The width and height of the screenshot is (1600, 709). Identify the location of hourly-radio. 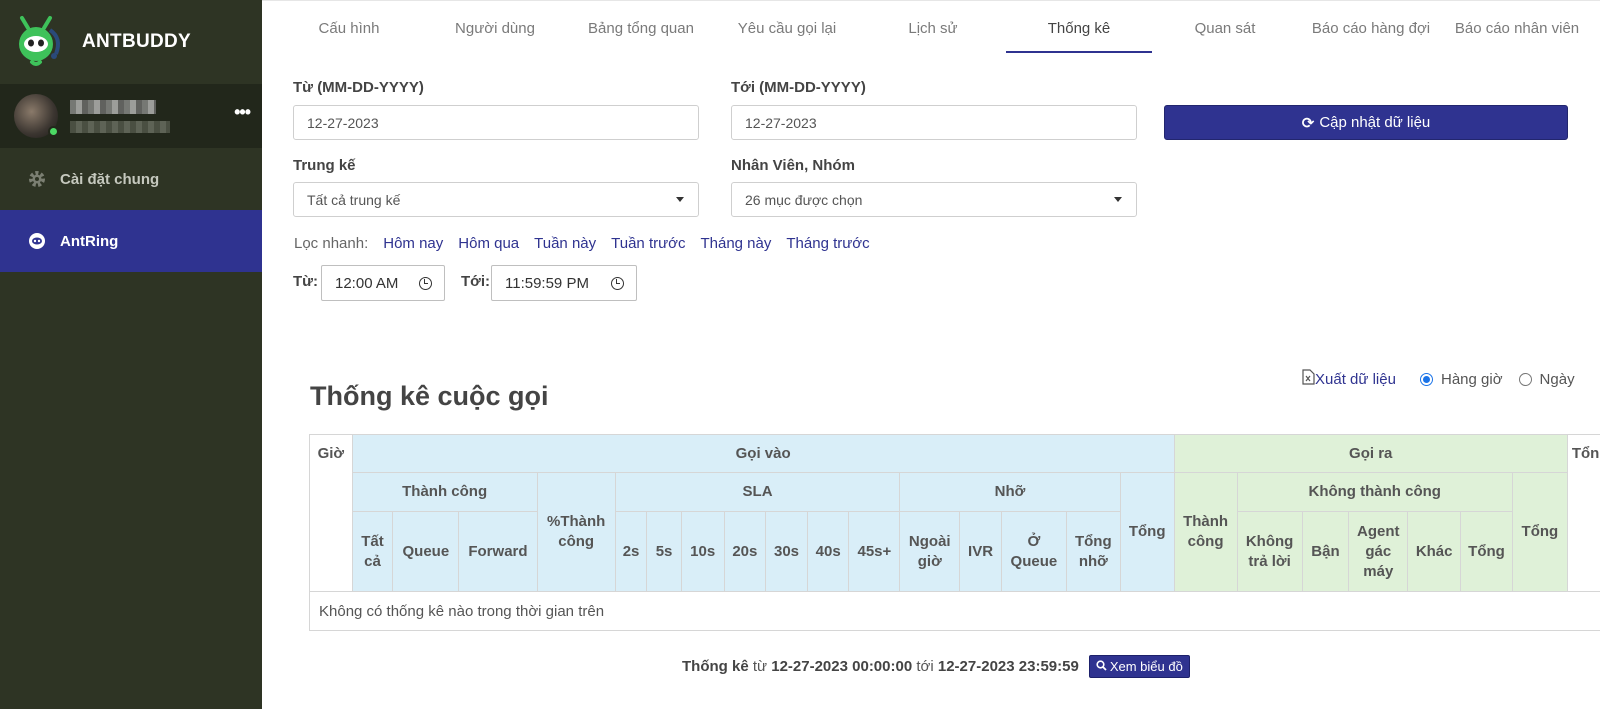
(1426, 379).